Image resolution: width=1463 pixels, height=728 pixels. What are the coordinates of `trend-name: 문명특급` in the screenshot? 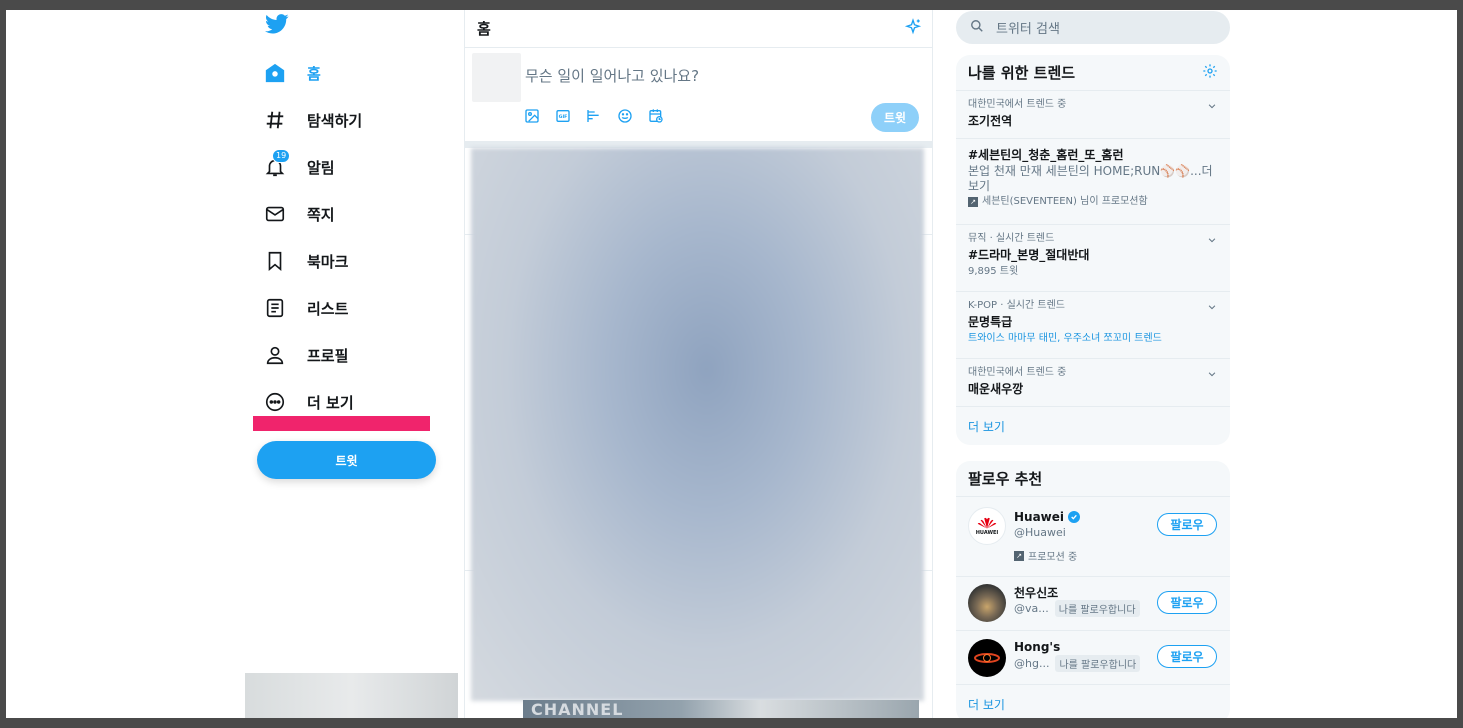 It's located at (990, 322).